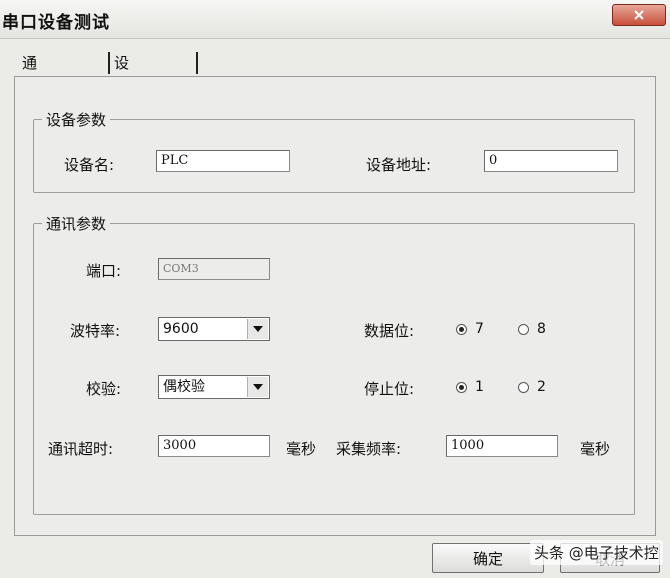  Describe the element at coordinates (470, 387) in the screenshot. I see `stopbits-option-1: 1` at that location.